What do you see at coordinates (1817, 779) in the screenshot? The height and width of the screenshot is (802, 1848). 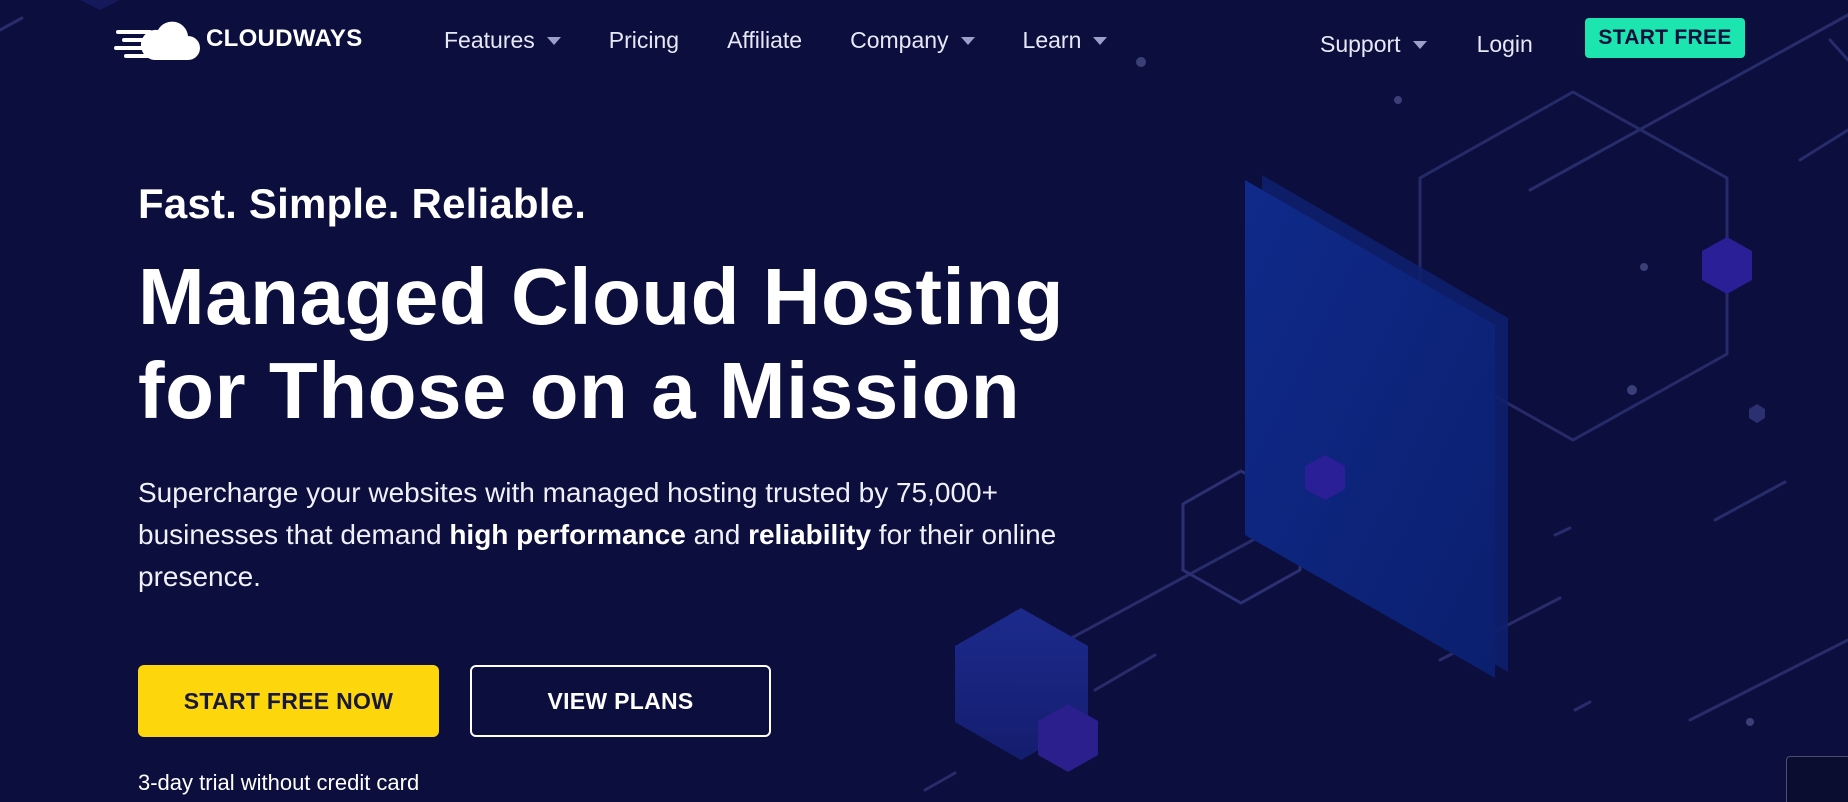 I see `chat-widget` at bounding box center [1817, 779].